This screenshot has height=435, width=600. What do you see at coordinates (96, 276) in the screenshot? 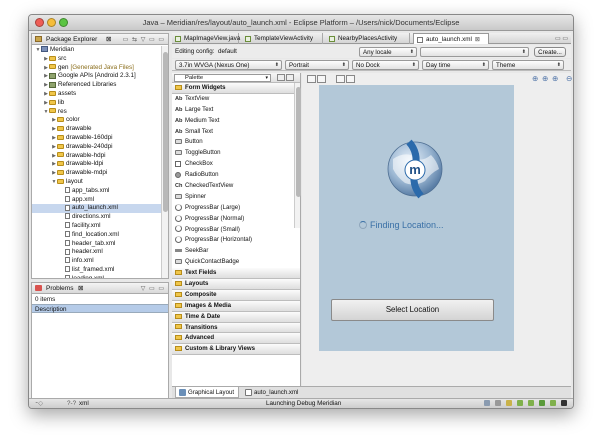
I see `tree-item: loading.xml` at bounding box center [96, 276].